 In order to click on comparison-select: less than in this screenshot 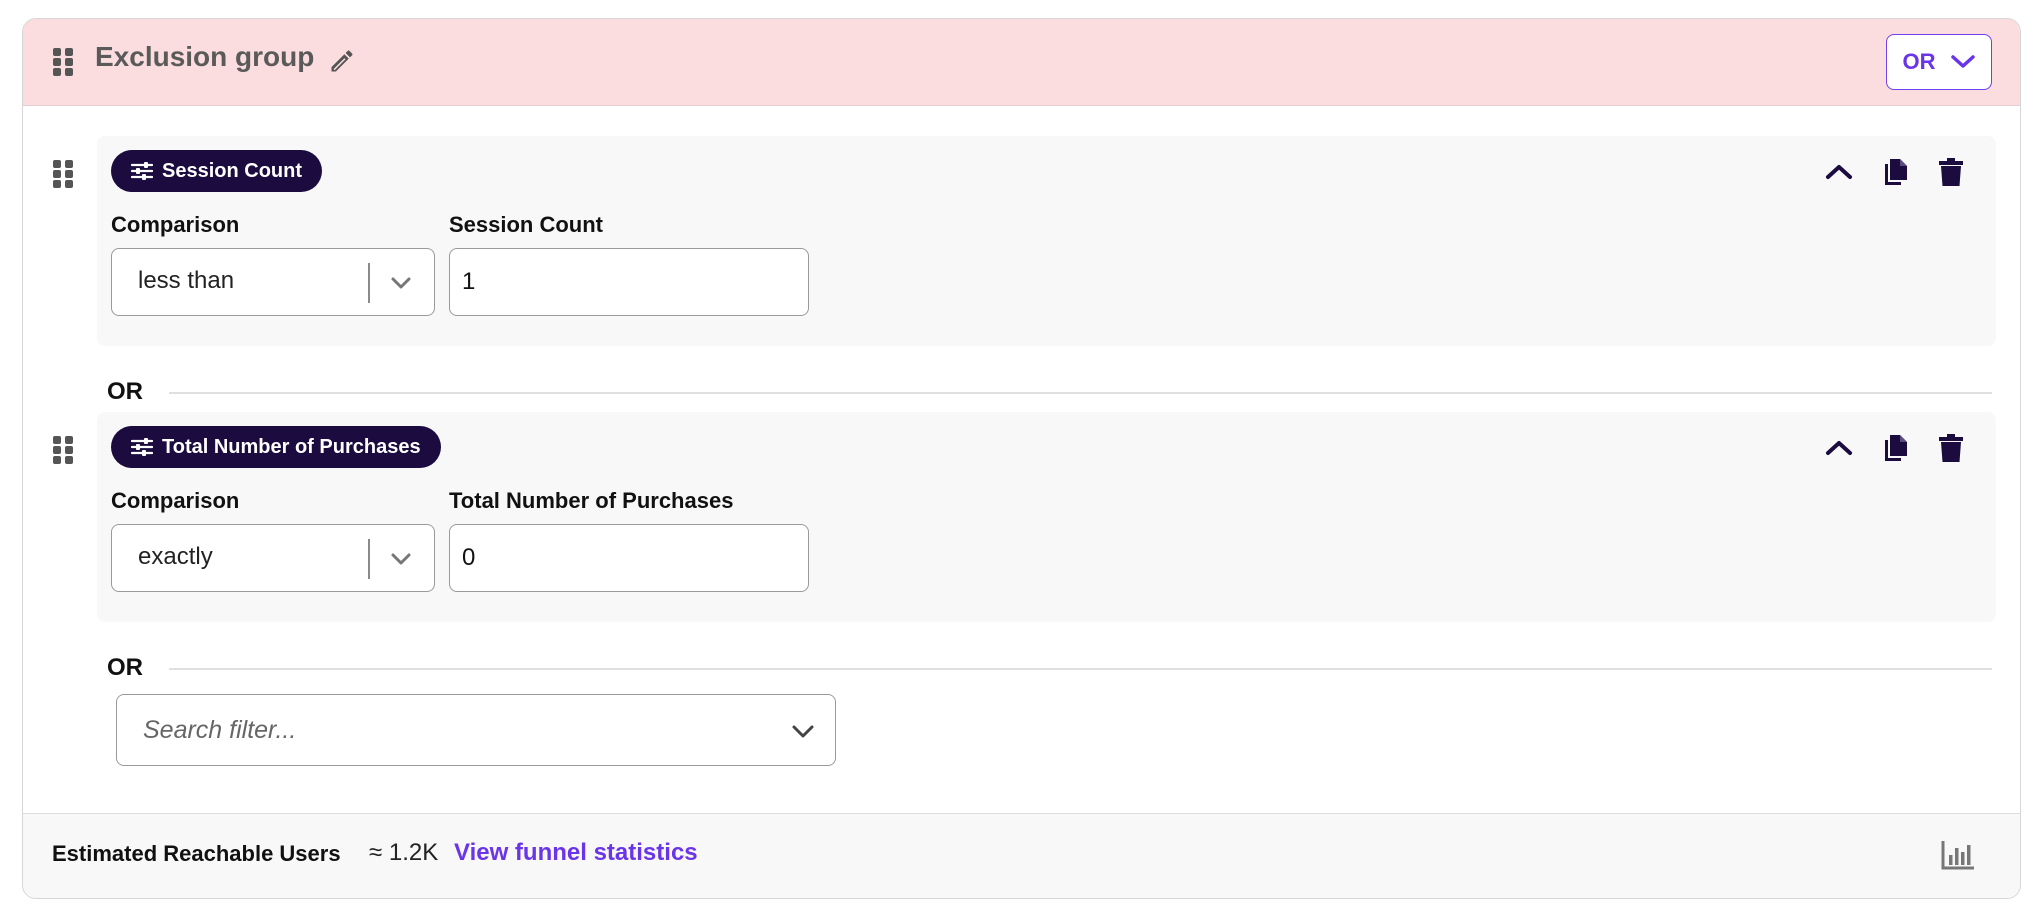, I will do `click(273, 282)`.